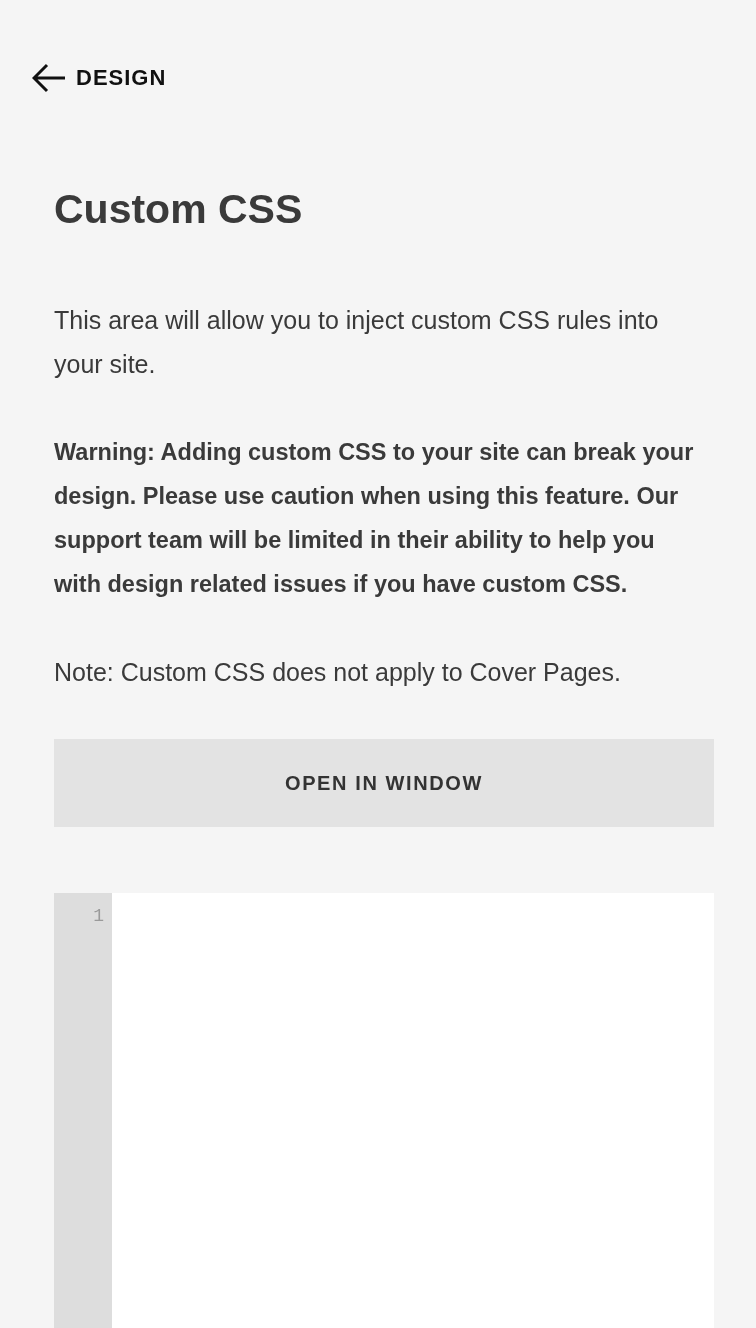  Describe the element at coordinates (384, 783) in the screenshot. I see `open-in-window-button: OPEN IN WINDOW` at that location.